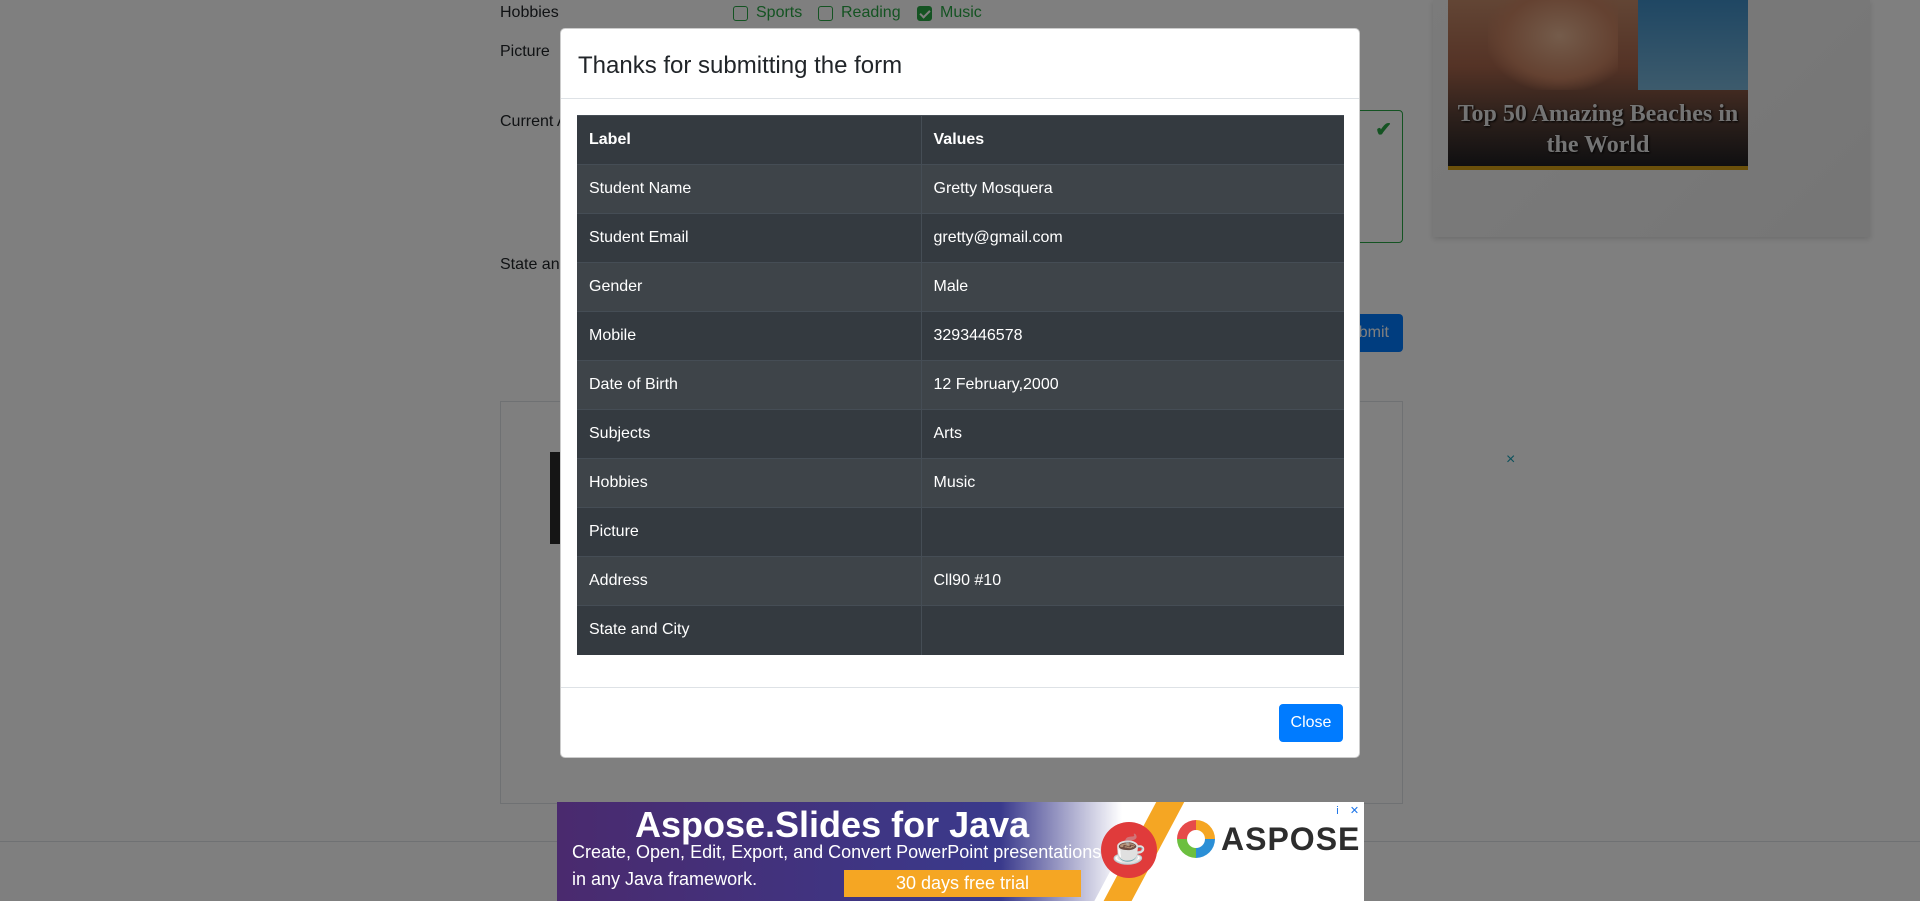  Describe the element at coordinates (1132, 287) in the screenshot. I see `row-value: Male` at that location.